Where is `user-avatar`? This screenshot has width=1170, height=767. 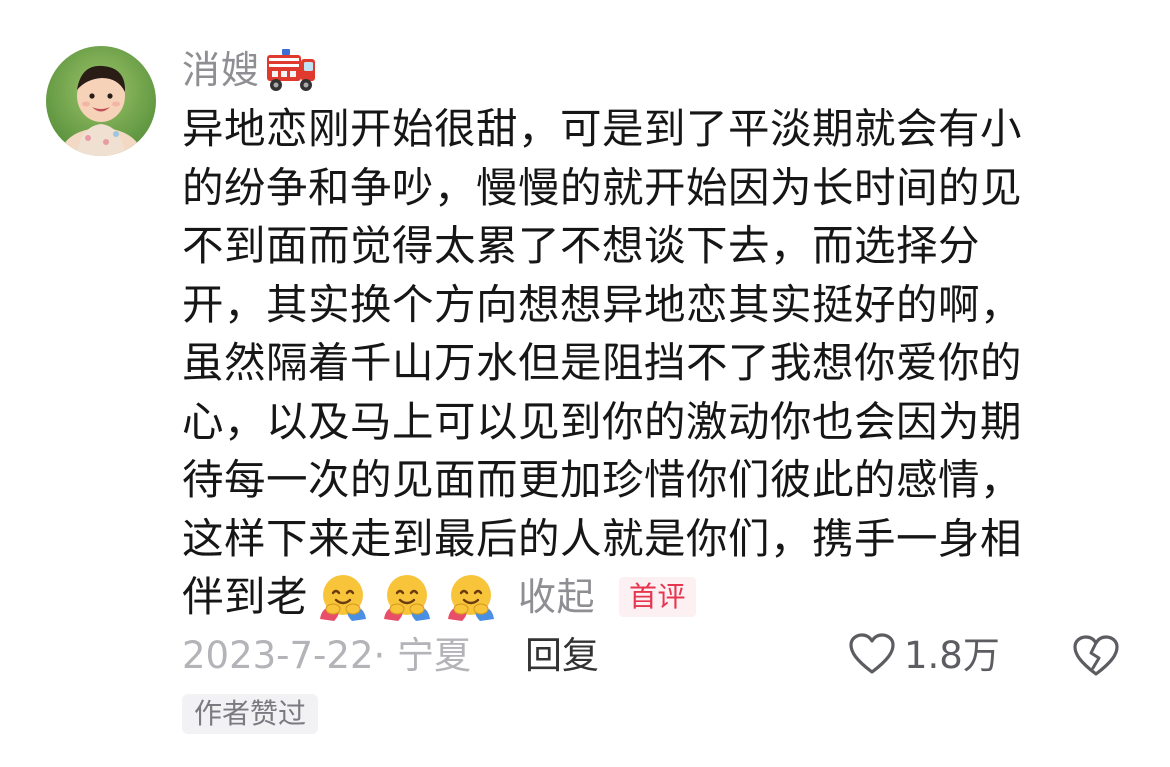
user-avatar is located at coordinates (101, 101).